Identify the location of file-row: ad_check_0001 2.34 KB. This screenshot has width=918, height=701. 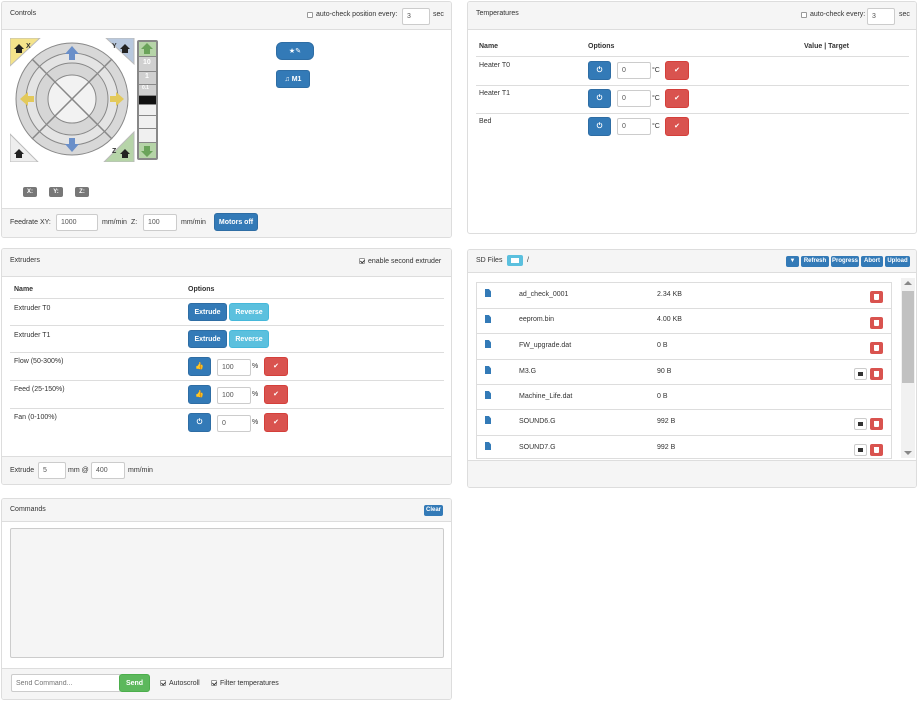
(684, 295).